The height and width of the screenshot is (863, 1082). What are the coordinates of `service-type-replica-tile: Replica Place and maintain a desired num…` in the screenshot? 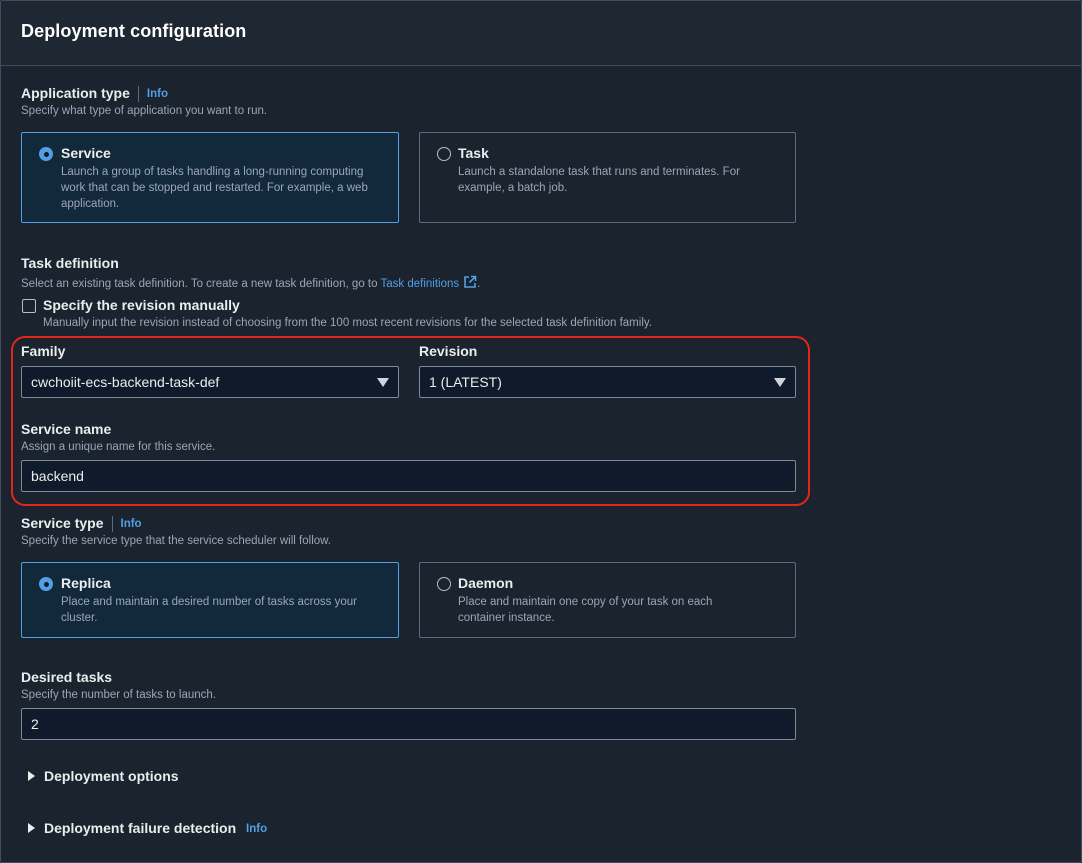 It's located at (210, 600).